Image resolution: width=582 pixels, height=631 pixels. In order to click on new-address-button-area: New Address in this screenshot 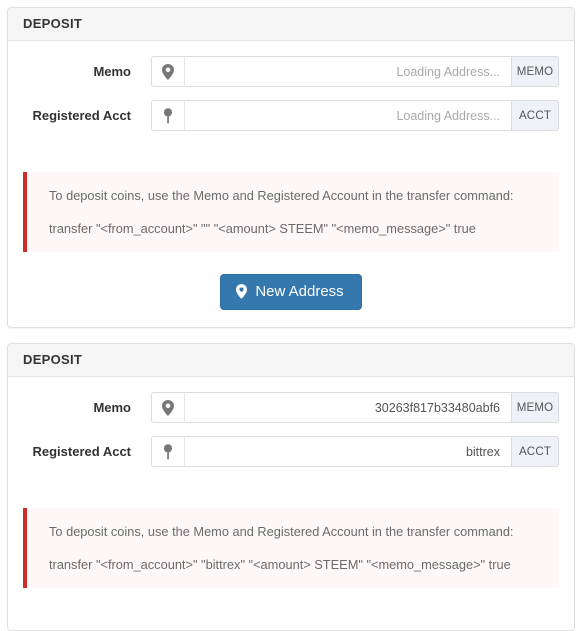, I will do `click(291, 289)`.